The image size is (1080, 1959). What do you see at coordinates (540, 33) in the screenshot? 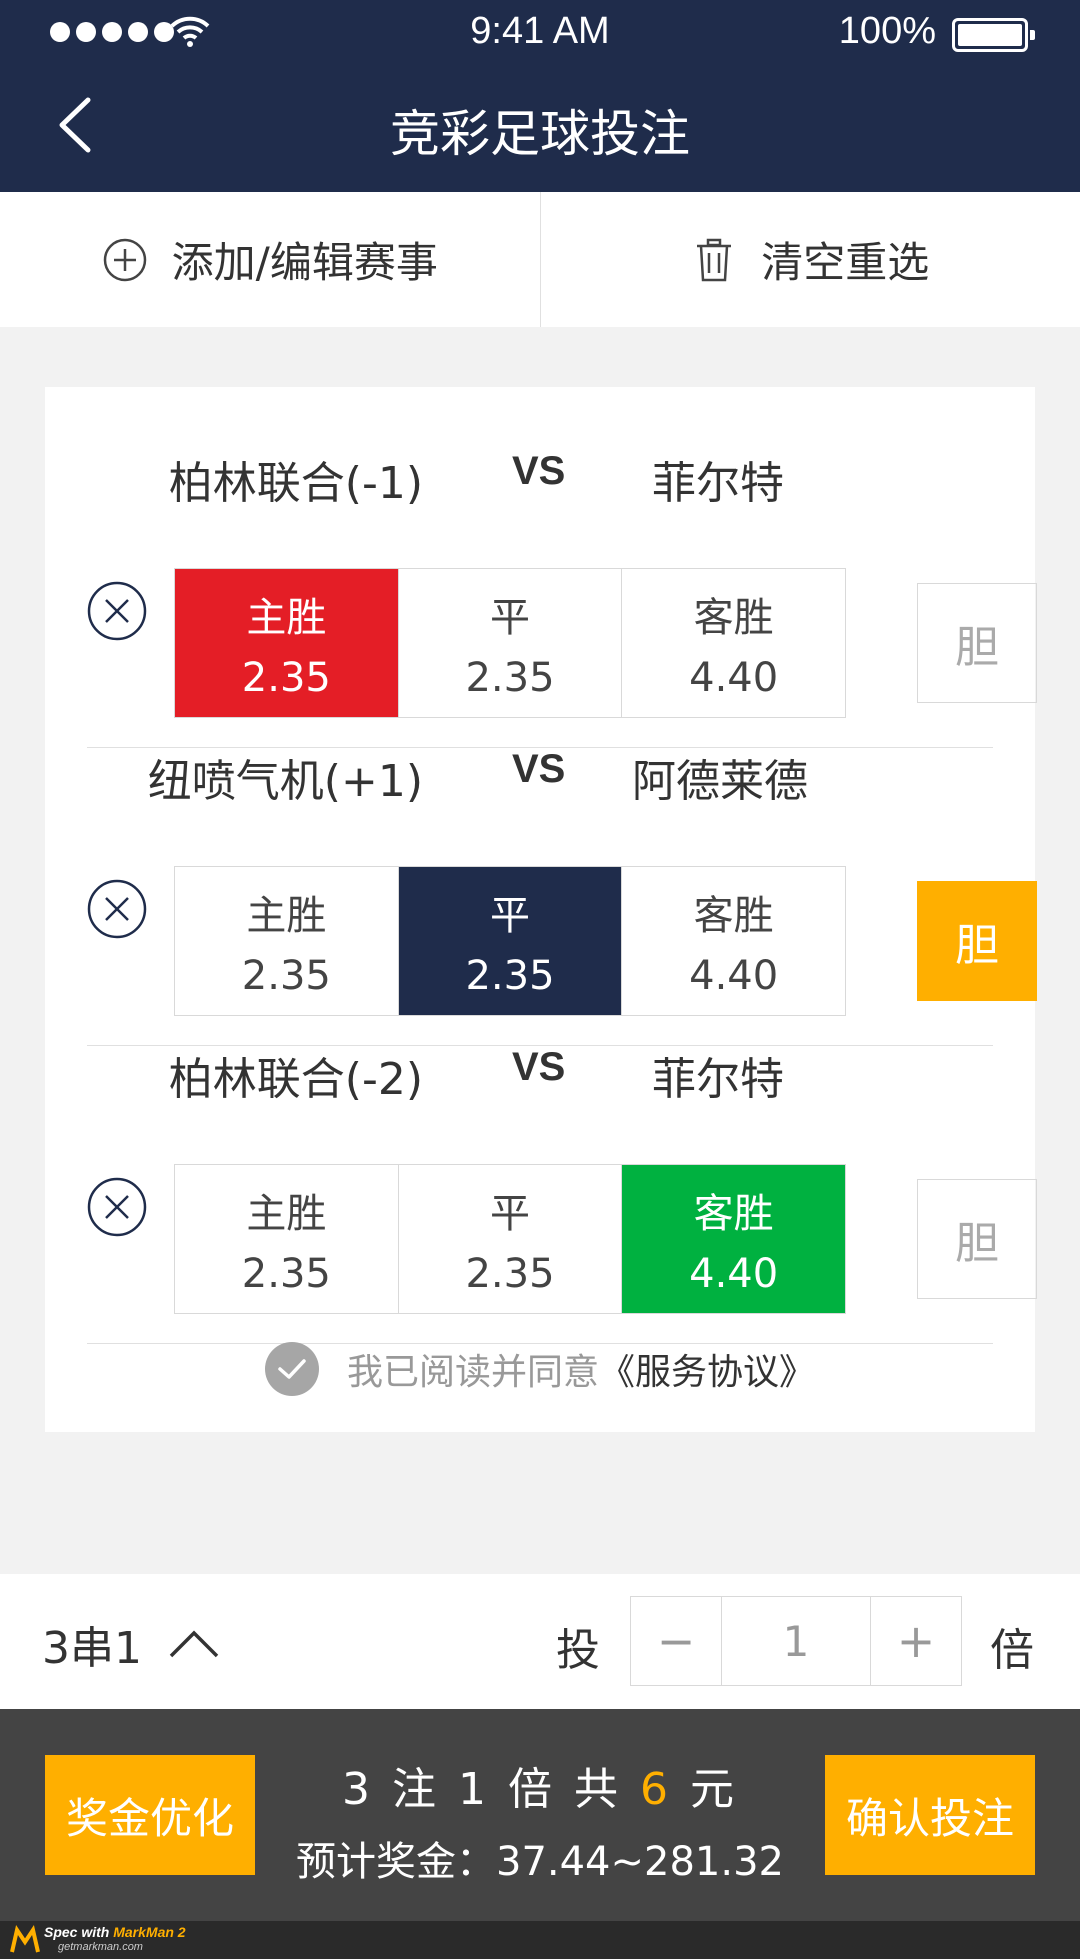
I see `status-bar: 9:41 AM 100%` at bounding box center [540, 33].